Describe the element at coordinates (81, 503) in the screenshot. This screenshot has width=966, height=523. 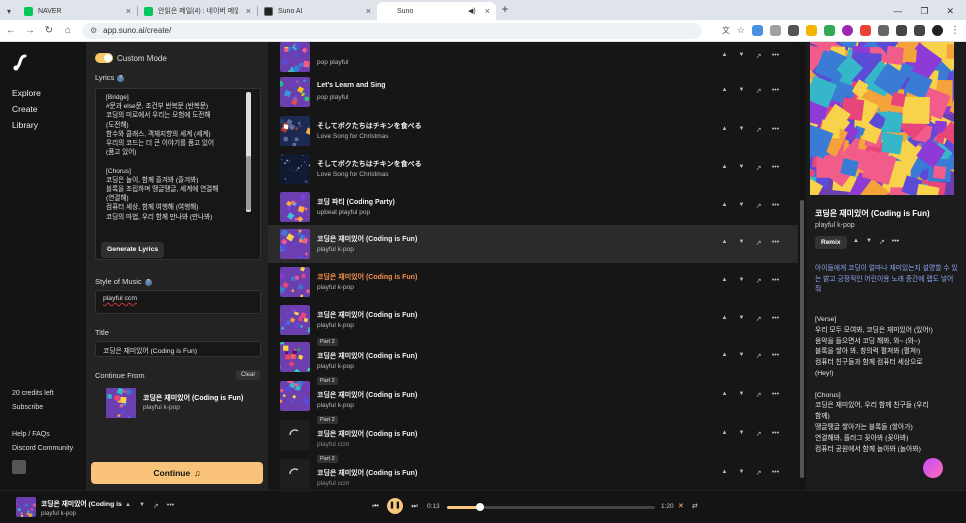
I see `player-song-title: 코딩은 재미있어 (Coding is` at that location.